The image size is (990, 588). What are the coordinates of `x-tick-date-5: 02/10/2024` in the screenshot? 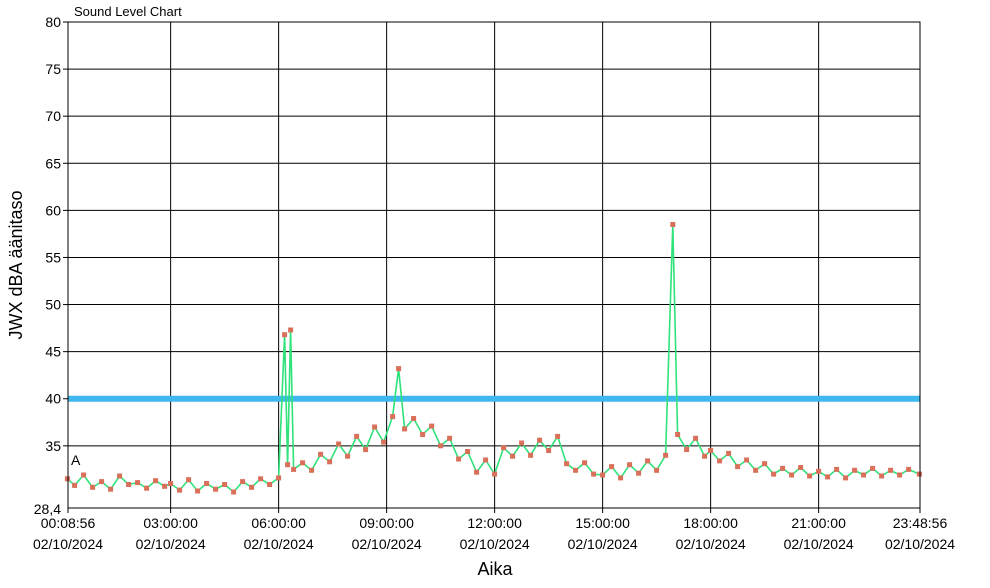 It's located at (603, 544).